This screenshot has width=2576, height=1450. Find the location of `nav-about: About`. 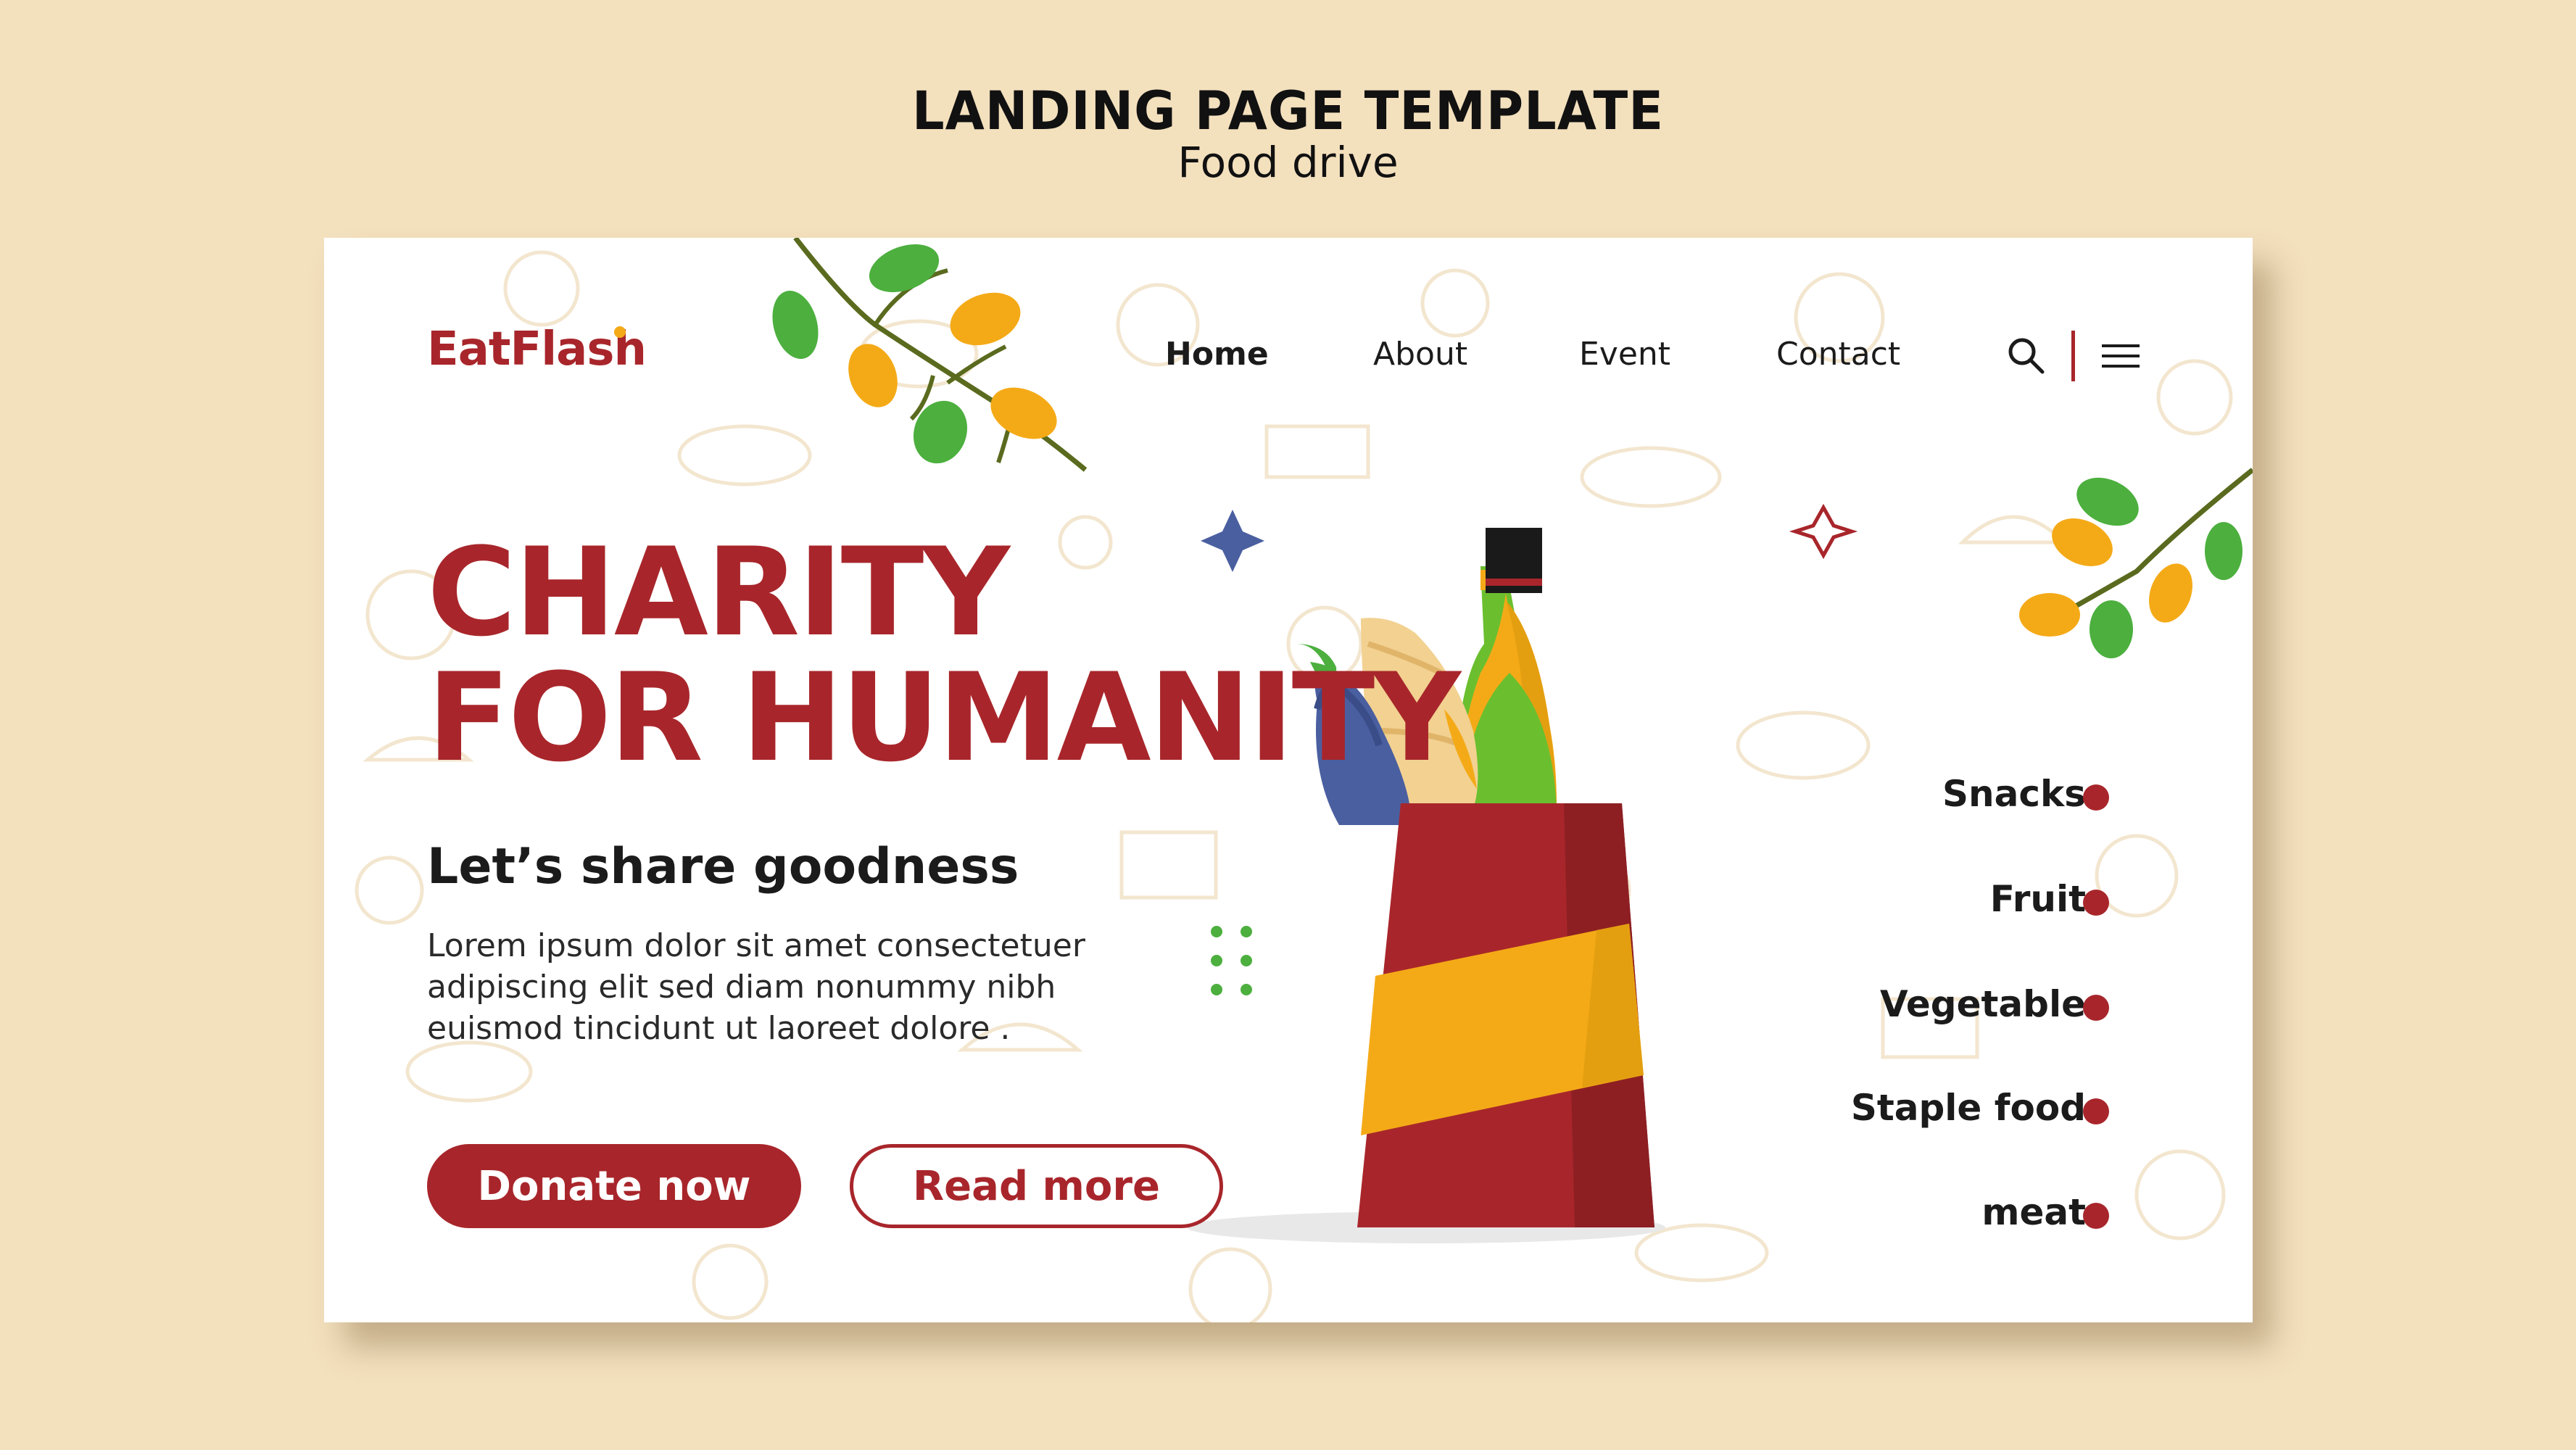

nav-about: About is located at coordinates (1420, 354).